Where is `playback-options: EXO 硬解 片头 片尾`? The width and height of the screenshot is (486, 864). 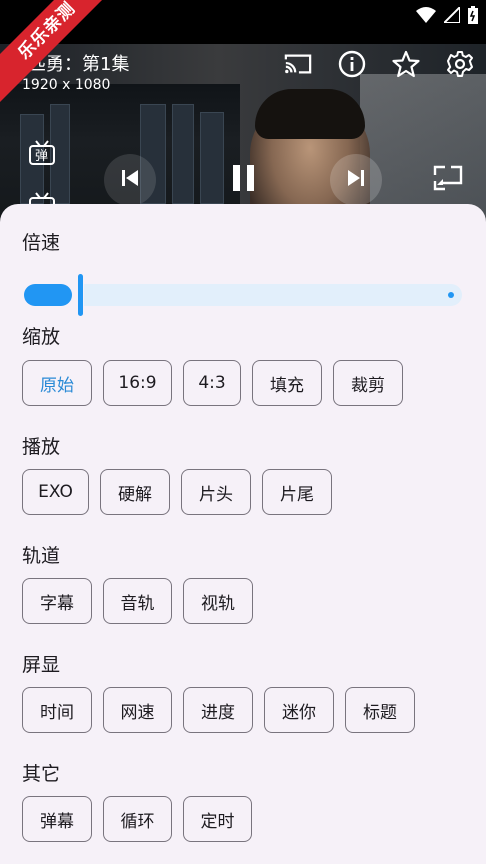
playback-options: EXO 硬解 片头 片尾 is located at coordinates (177, 492).